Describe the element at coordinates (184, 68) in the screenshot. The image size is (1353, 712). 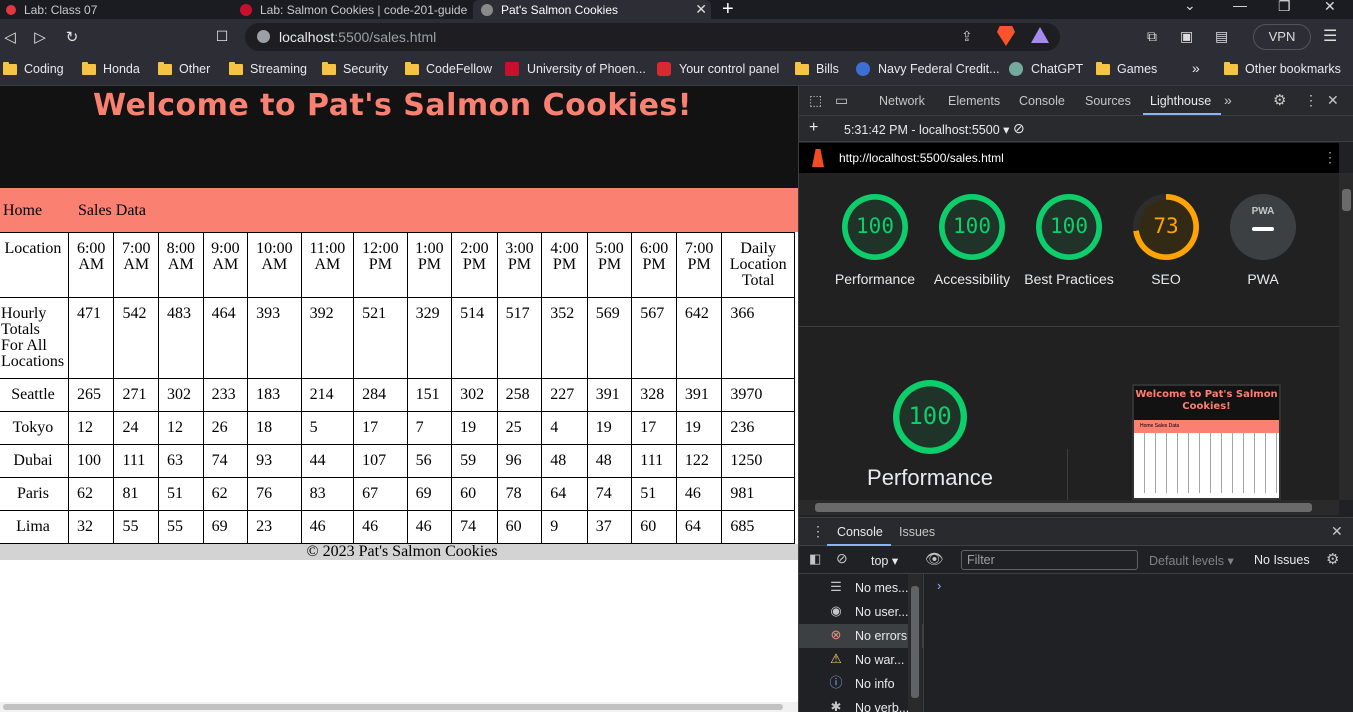
I see `bookmark-other: Other` at that location.